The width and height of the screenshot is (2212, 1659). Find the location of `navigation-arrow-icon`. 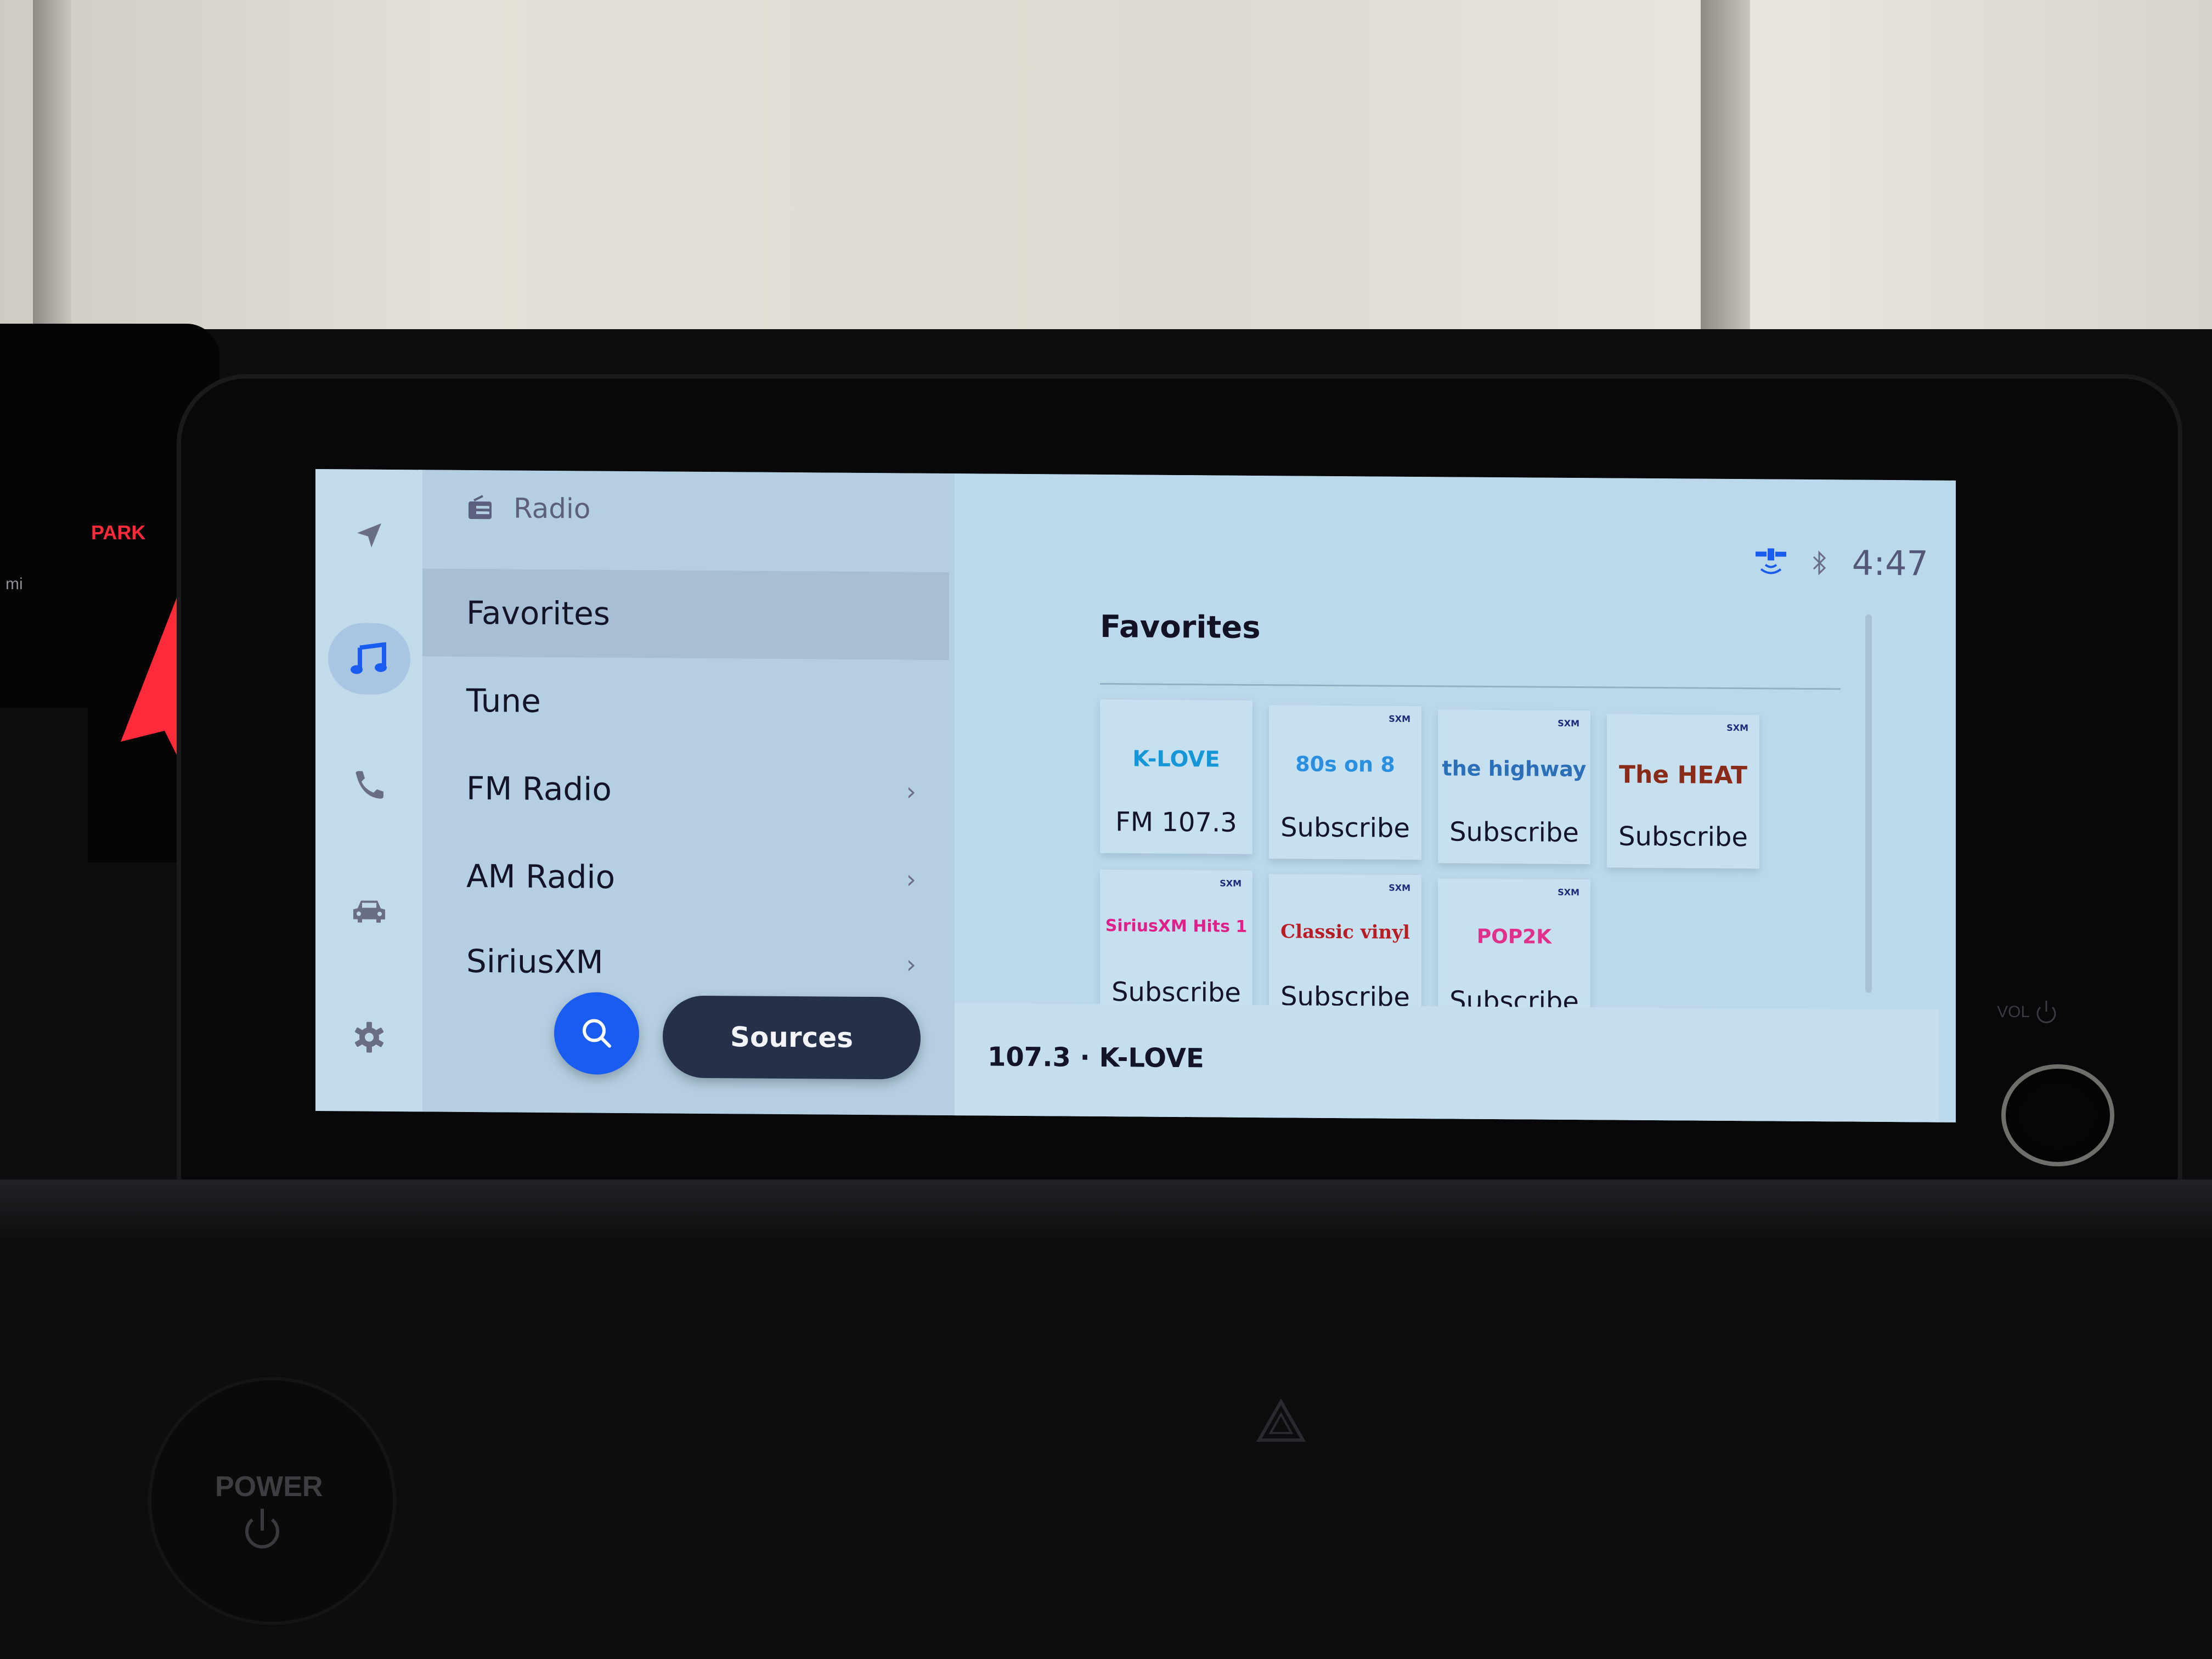

navigation-arrow-icon is located at coordinates (369, 535).